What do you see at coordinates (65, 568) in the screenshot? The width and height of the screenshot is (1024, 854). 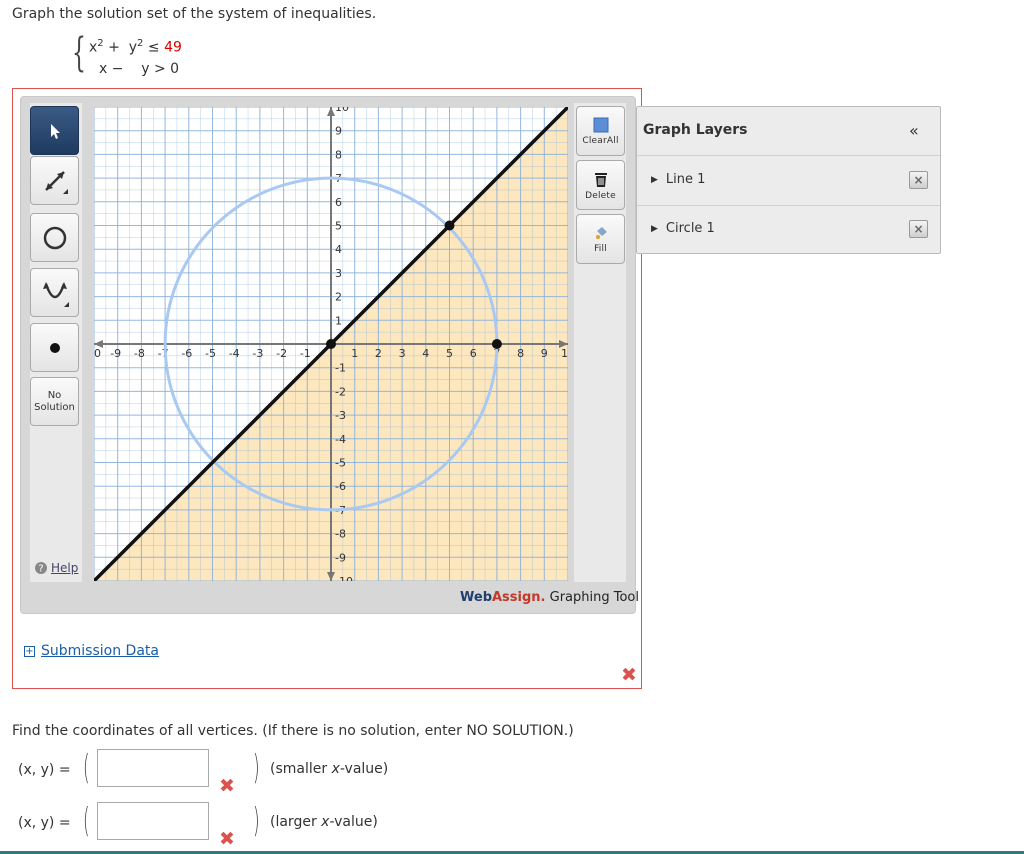 I see `help-label: Help` at bounding box center [65, 568].